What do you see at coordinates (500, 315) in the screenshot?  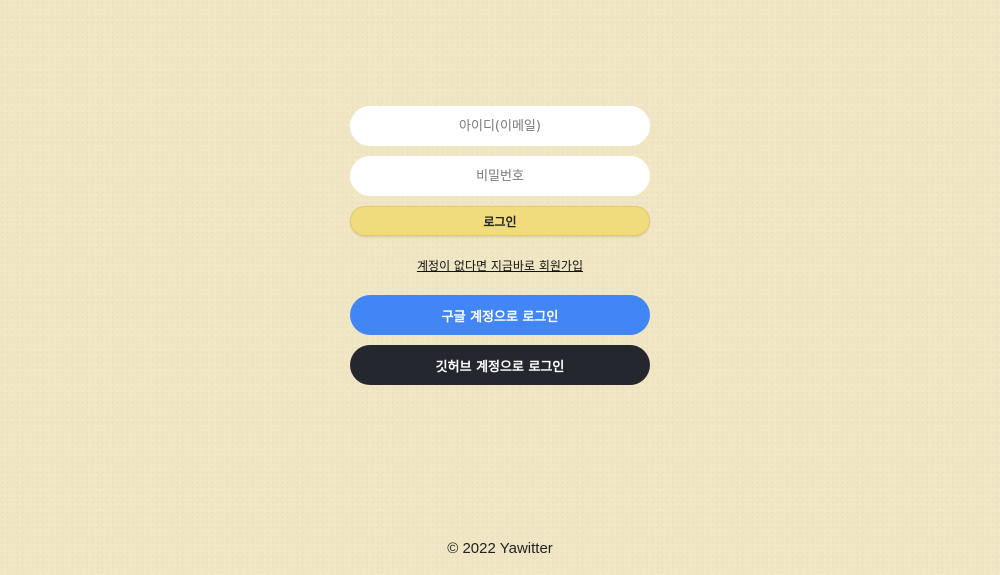 I see `google-login-button: 구글 계정으로 로그인` at bounding box center [500, 315].